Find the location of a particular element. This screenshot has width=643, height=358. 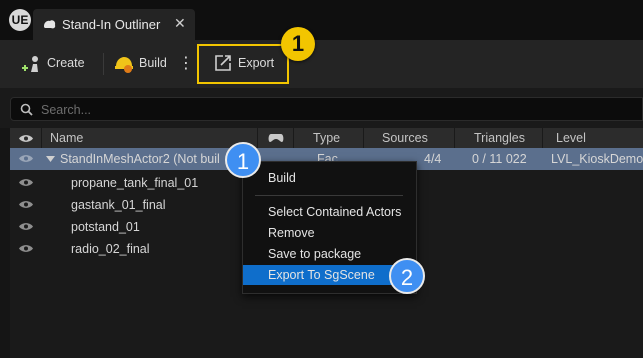

menu-item-save-to-package: Save to package is located at coordinates (328, 254).